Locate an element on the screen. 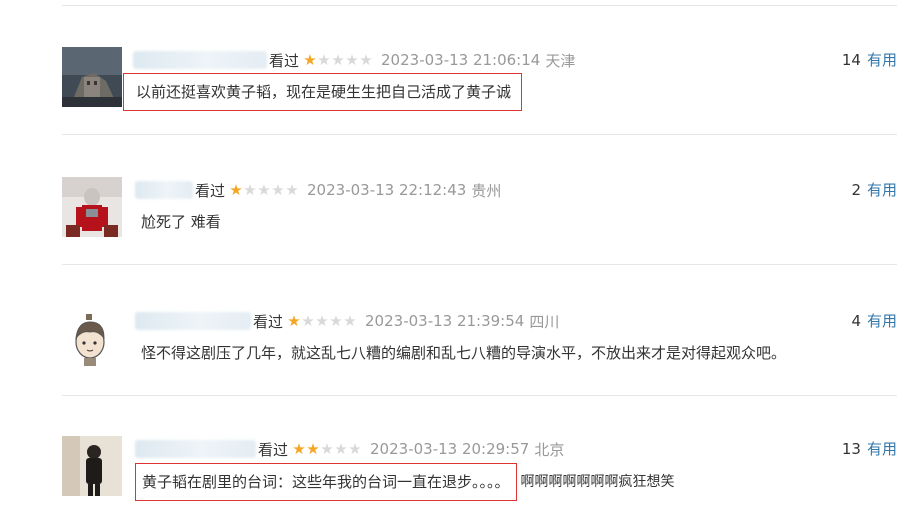  vote-count: 13 有用 is located at coordinates (869, 449).